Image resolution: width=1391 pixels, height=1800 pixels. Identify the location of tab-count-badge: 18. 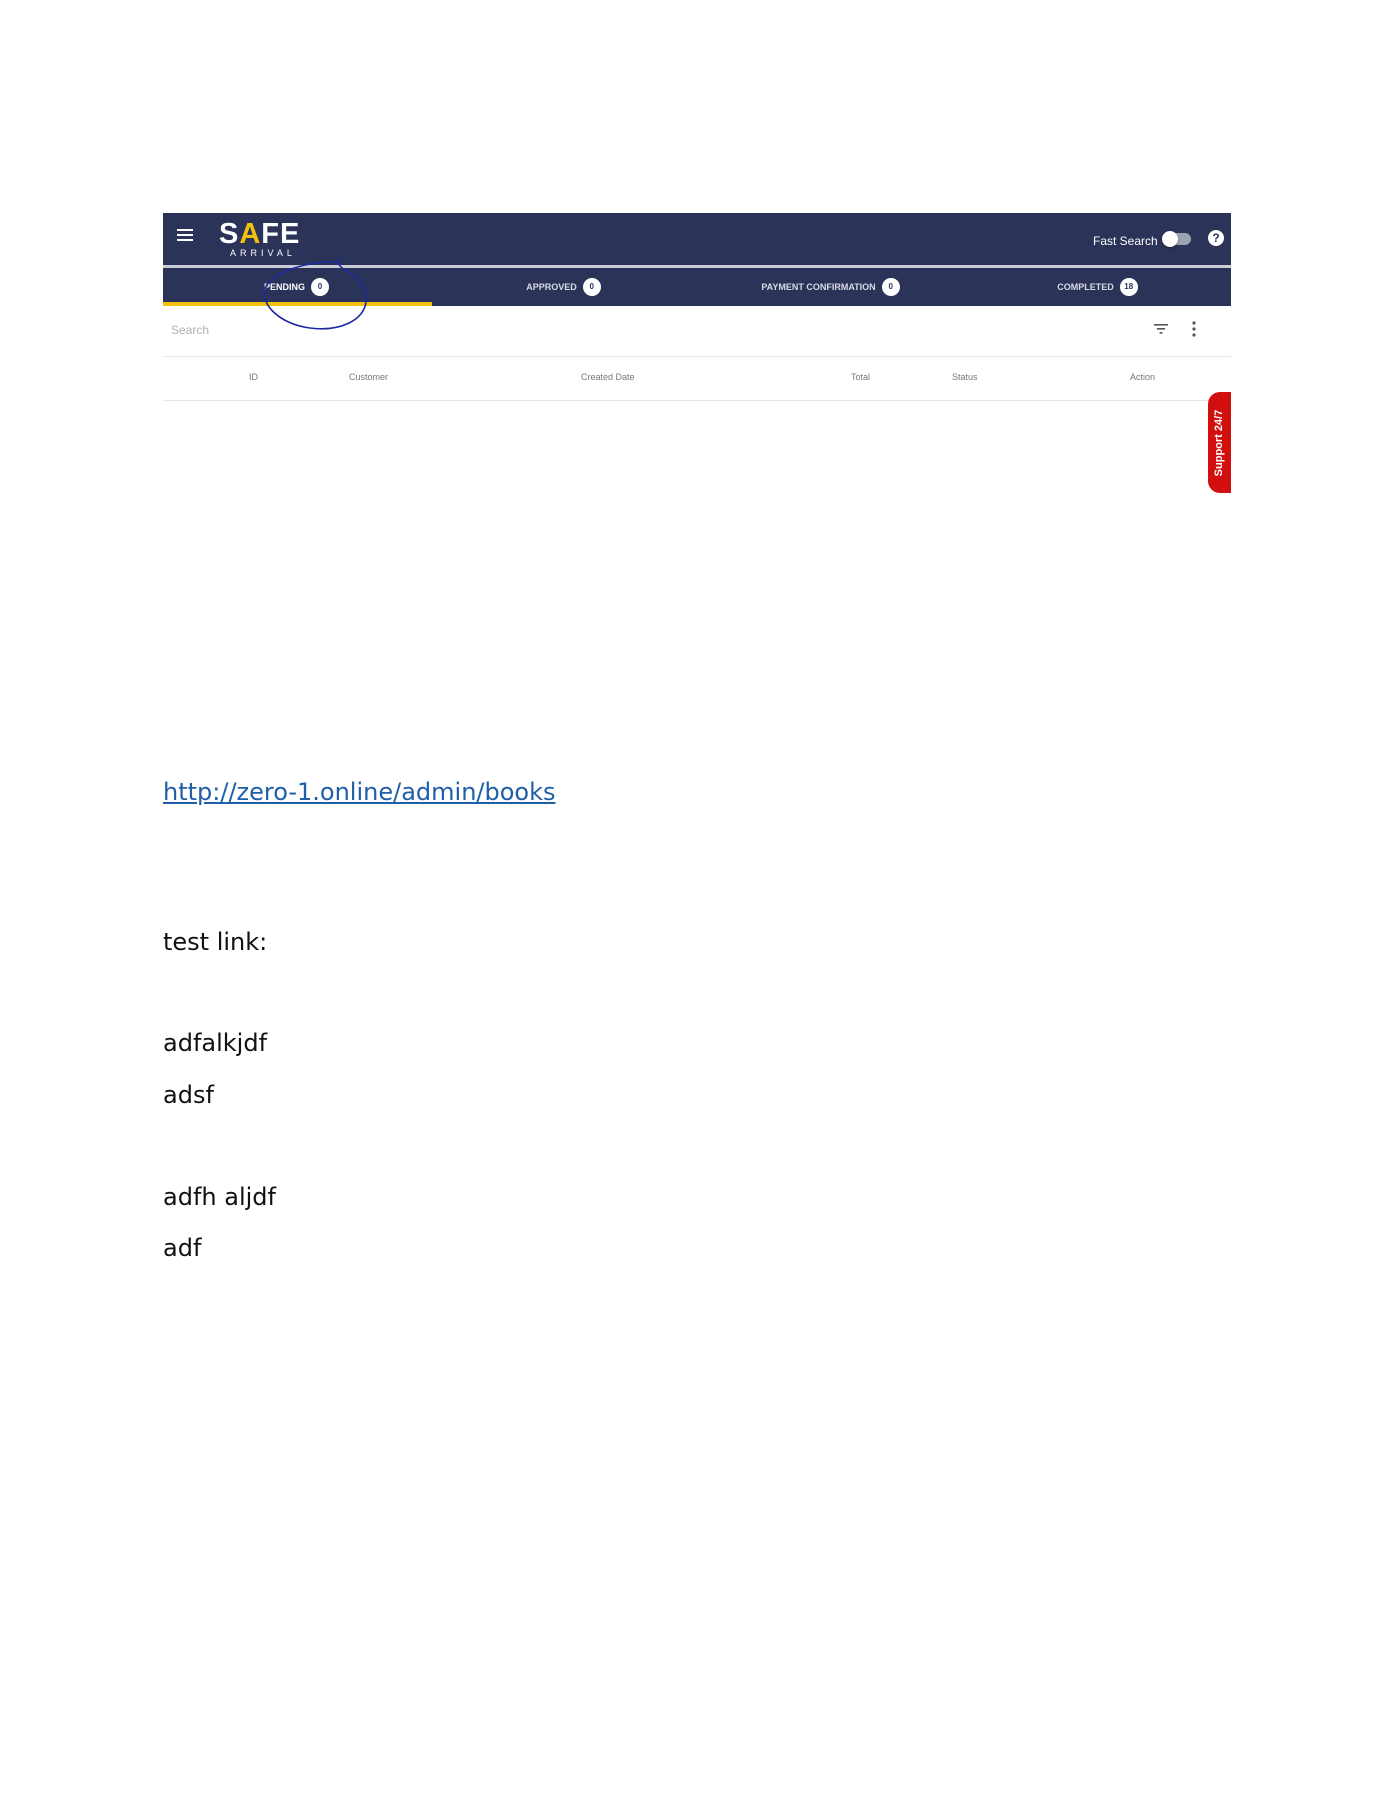
(1128, 287).